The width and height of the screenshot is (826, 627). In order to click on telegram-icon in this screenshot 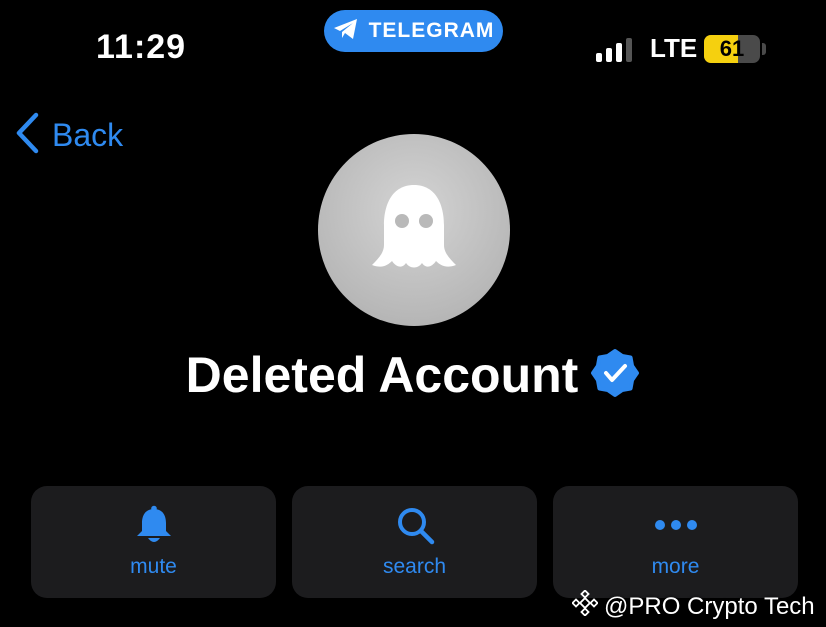, I will do `click(346, 31)`.